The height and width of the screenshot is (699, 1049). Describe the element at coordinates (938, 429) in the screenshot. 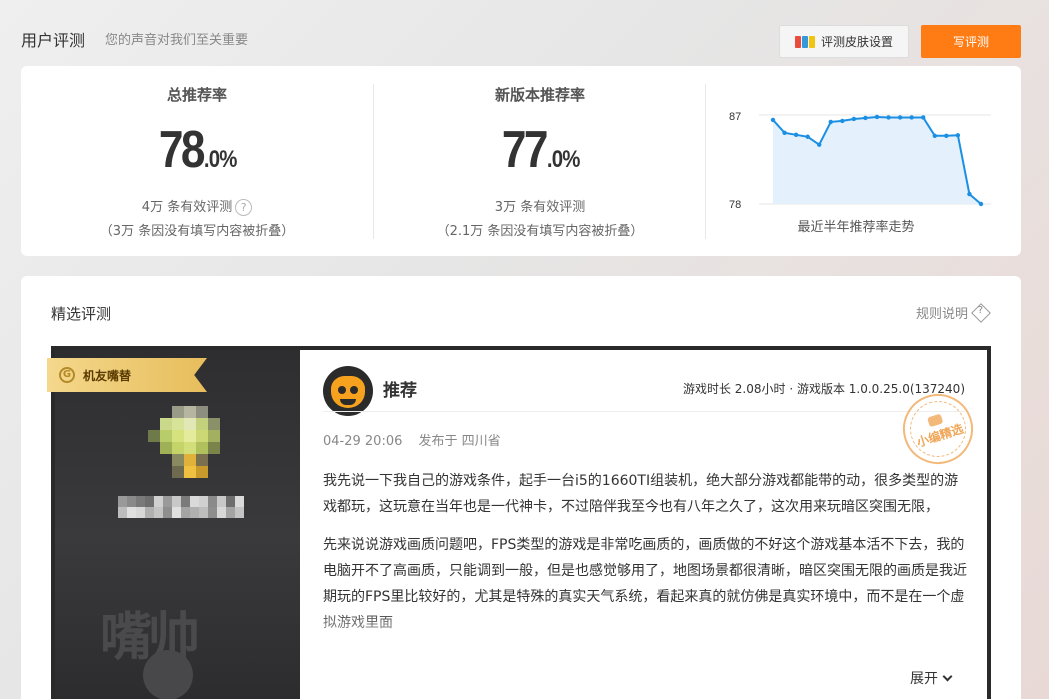

I see `editor-pick-stamp: 小编精选` at that location.